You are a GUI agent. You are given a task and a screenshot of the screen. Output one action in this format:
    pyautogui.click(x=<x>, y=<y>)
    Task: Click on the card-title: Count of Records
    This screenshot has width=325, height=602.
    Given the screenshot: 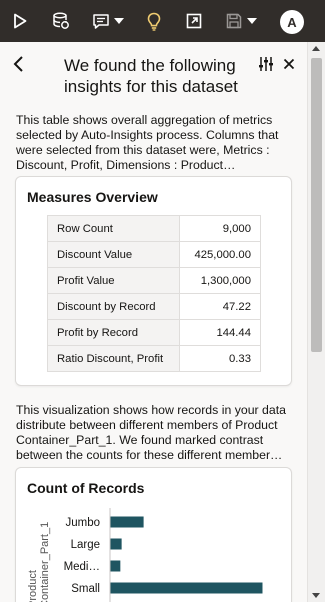 What is the action you would take?
    pyautogui.click(x=86, y=488)
    